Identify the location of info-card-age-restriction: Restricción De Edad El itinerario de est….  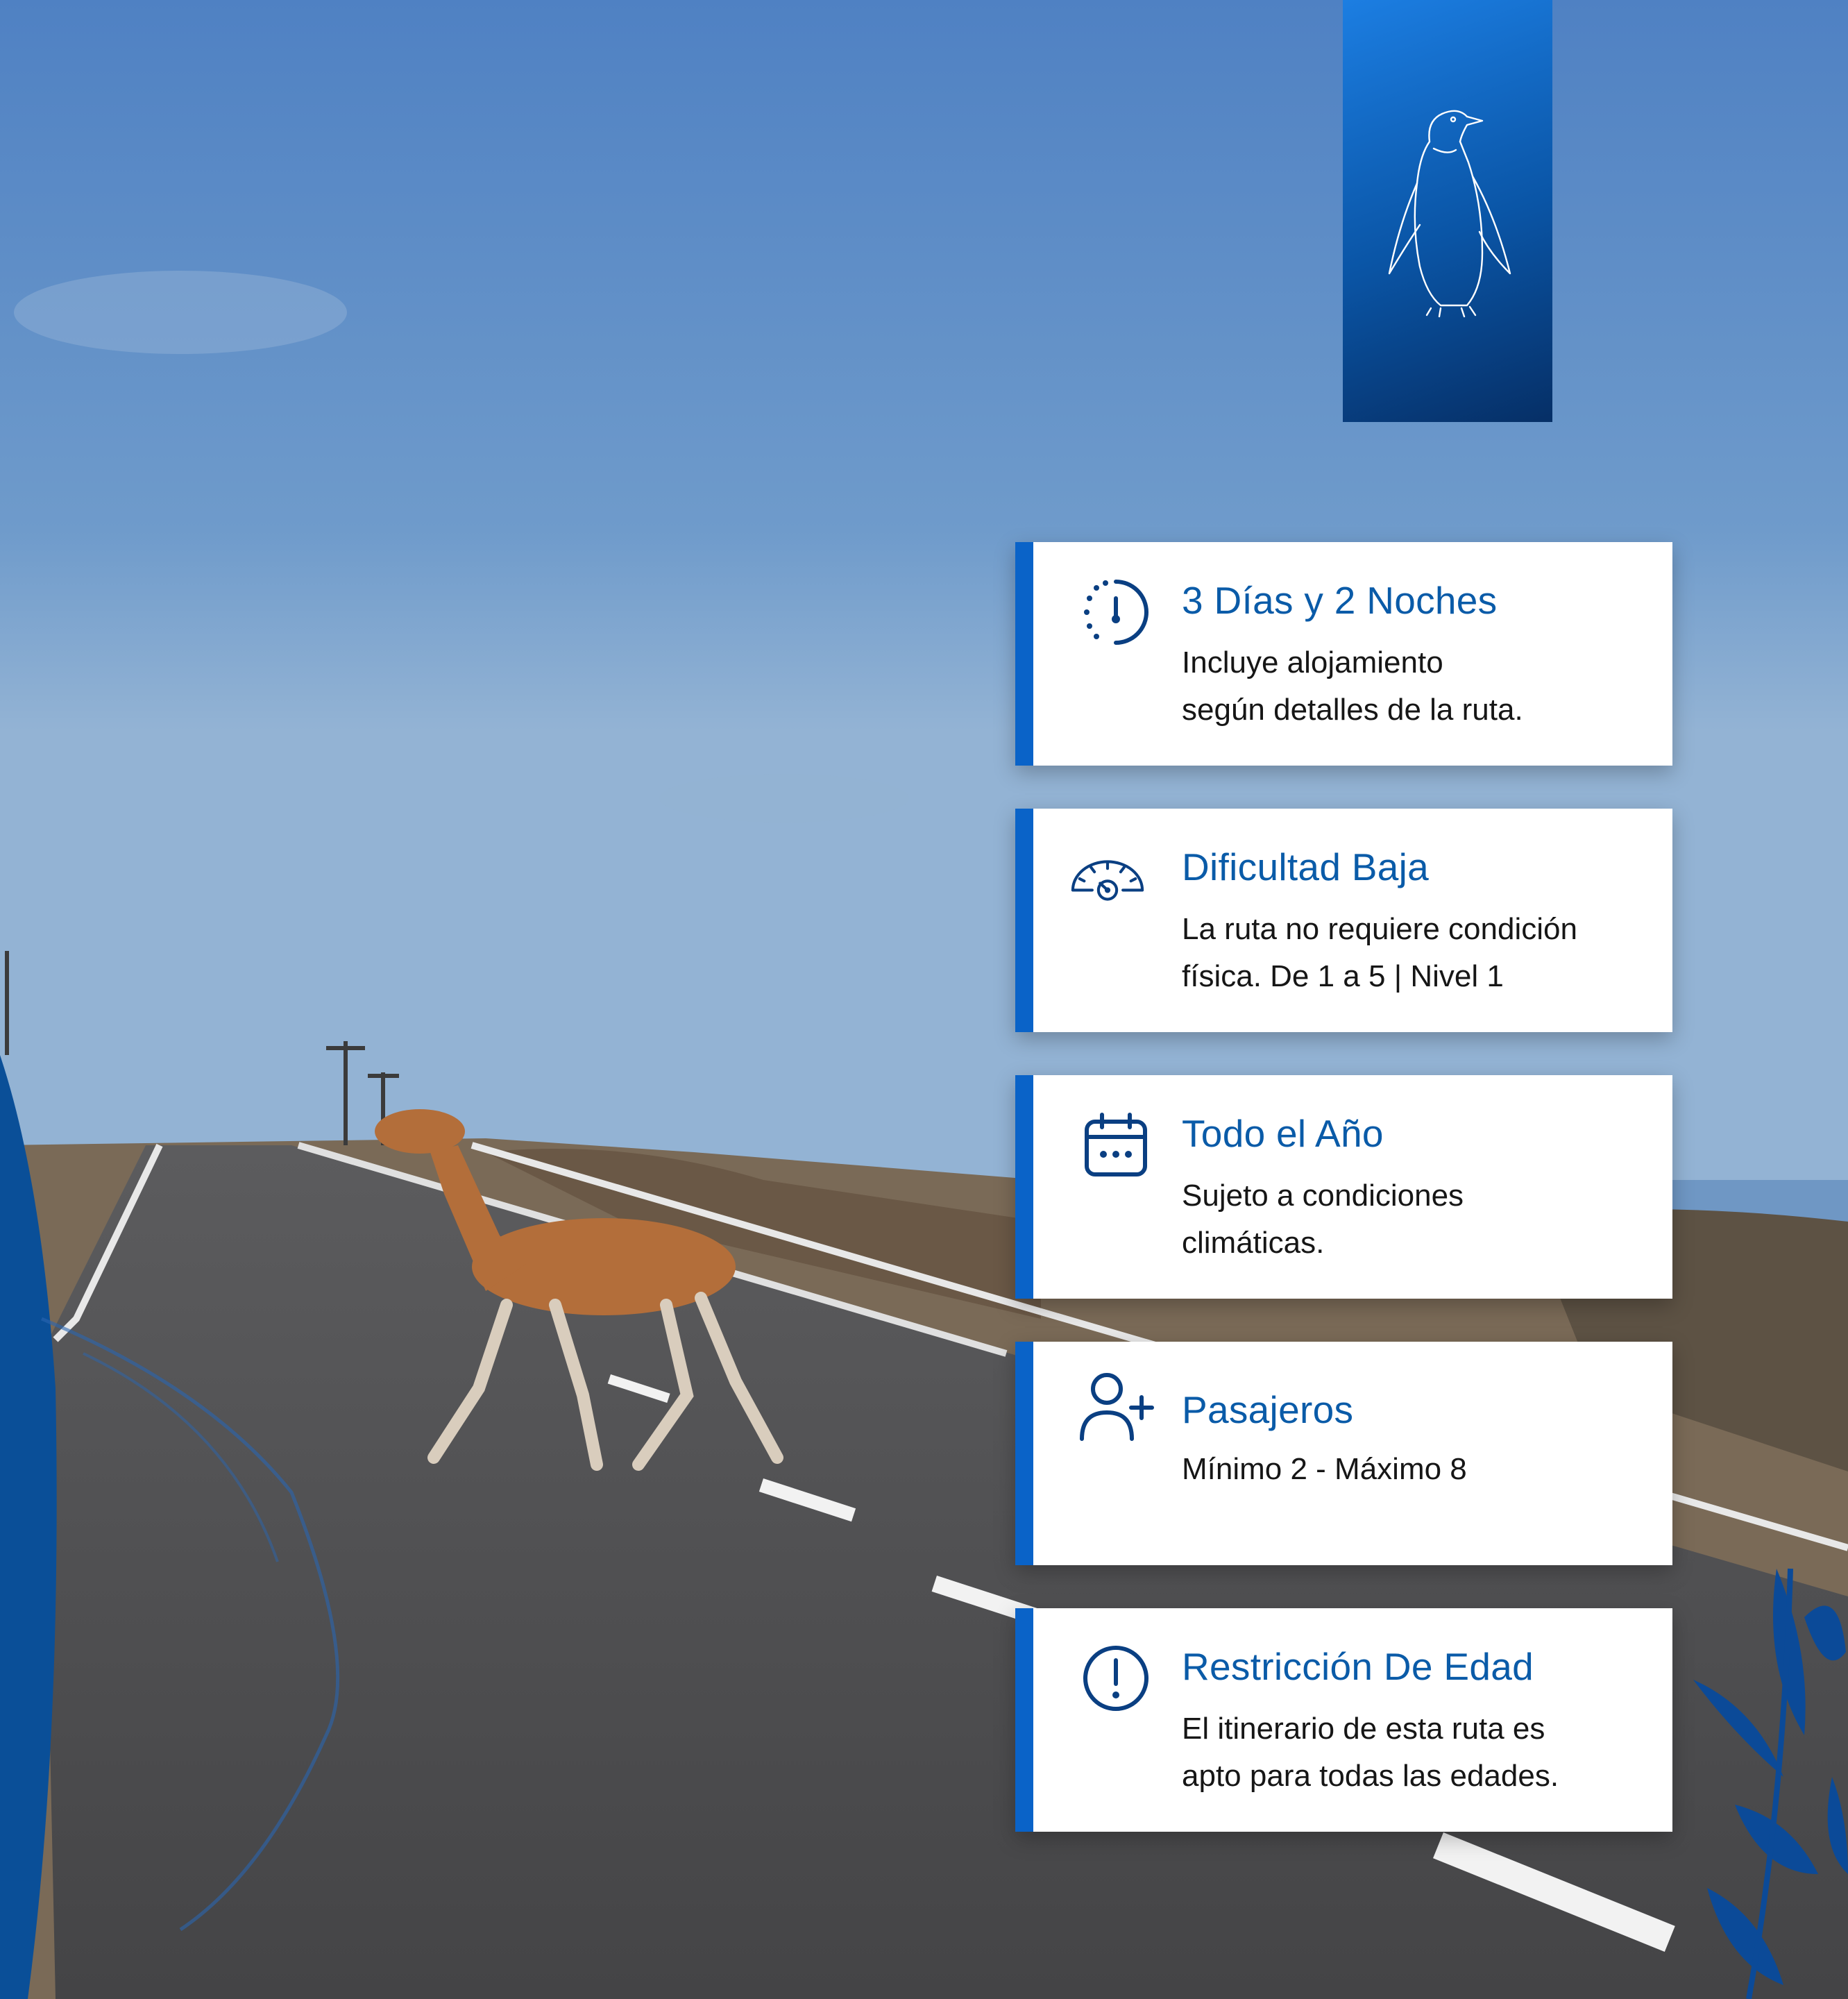
(1344, 1720).